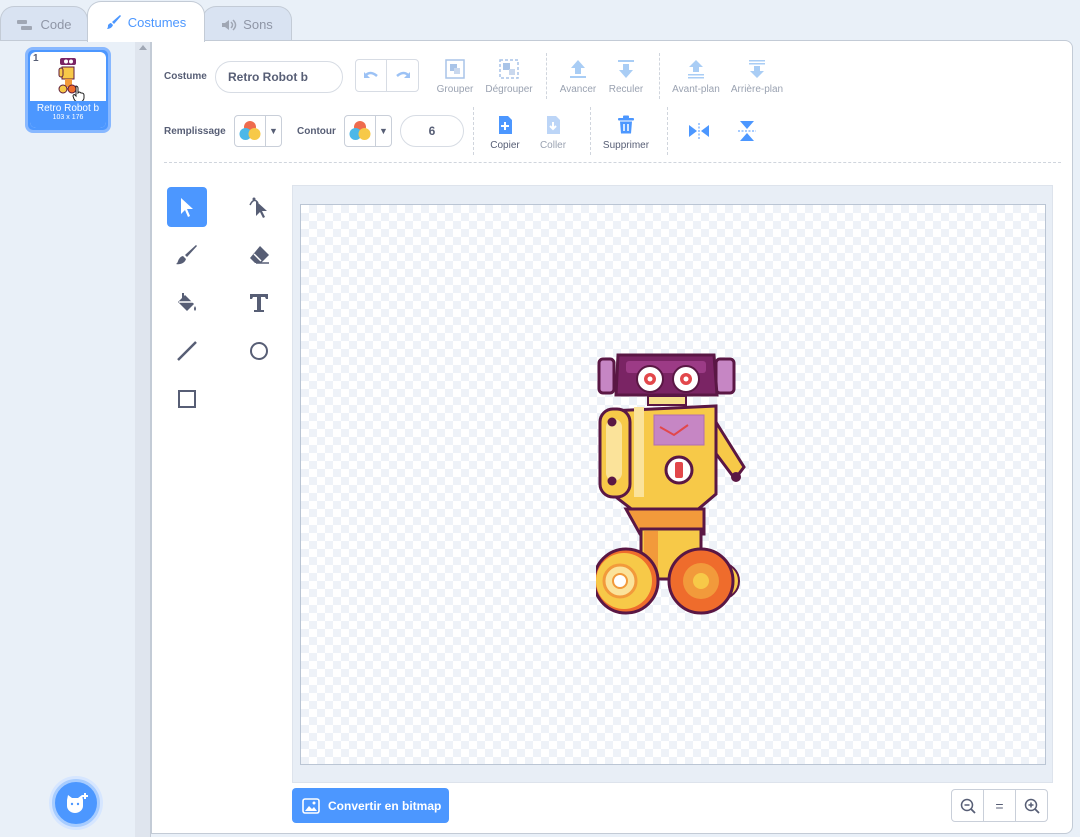 This screenshot has height=837, width=1080. I want to click on rectangle-icon, so click(187, 399).